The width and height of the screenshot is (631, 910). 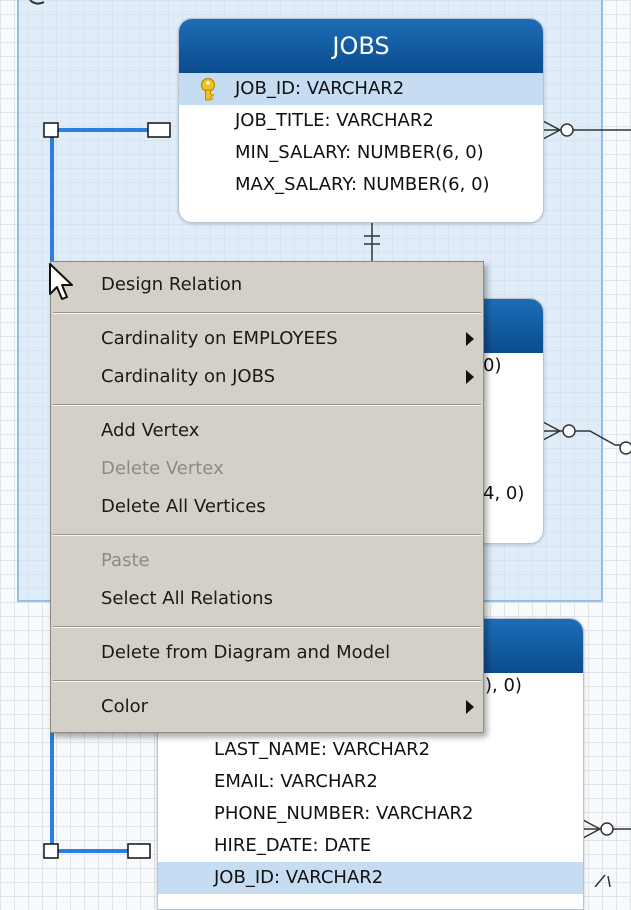 What do you see at coordinates (125, 560) in the screenshot?
I see `menu-item-label: Paste` at bounding box center [125, 560].